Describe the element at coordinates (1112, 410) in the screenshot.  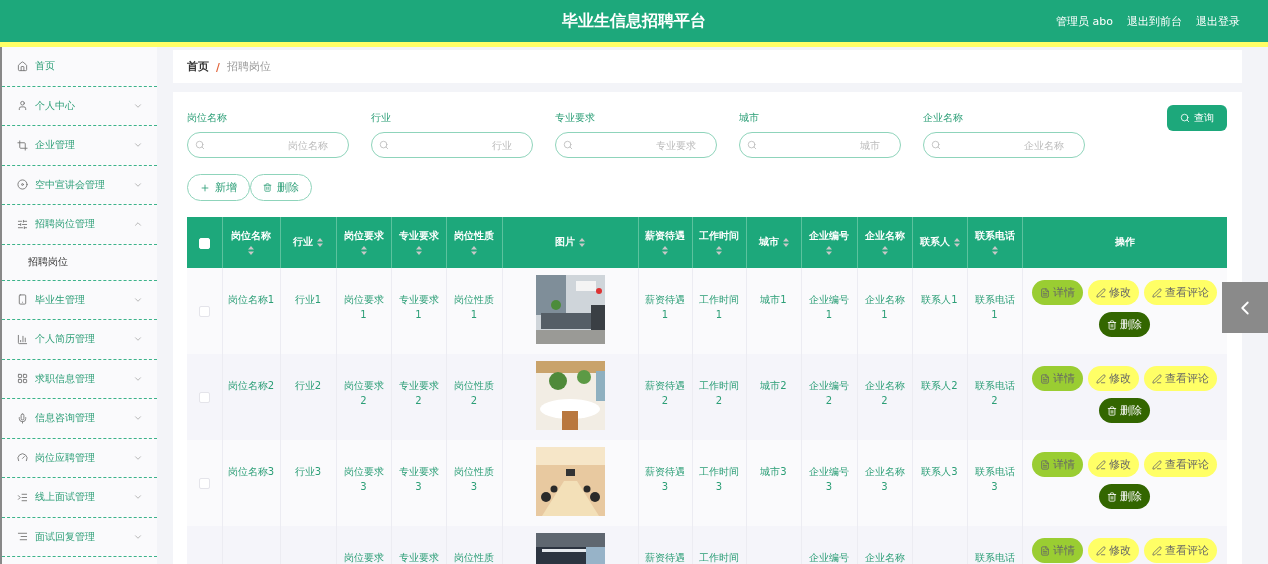
I see `trash-icon` at that location.